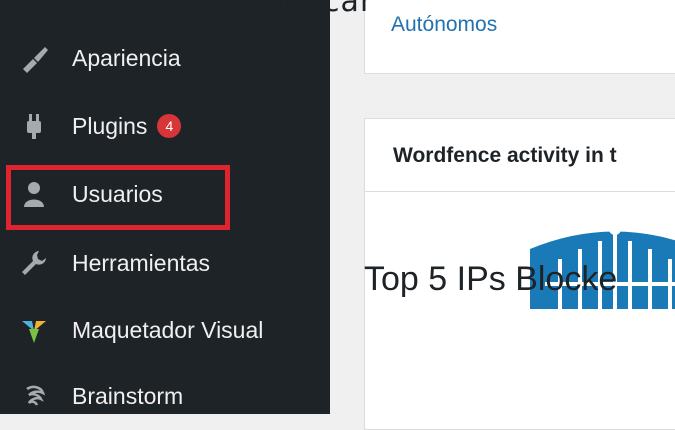 This screenshot has width=675, height=430. I want to click on sidebar-item-label: Apariencia, so click(126, 57).